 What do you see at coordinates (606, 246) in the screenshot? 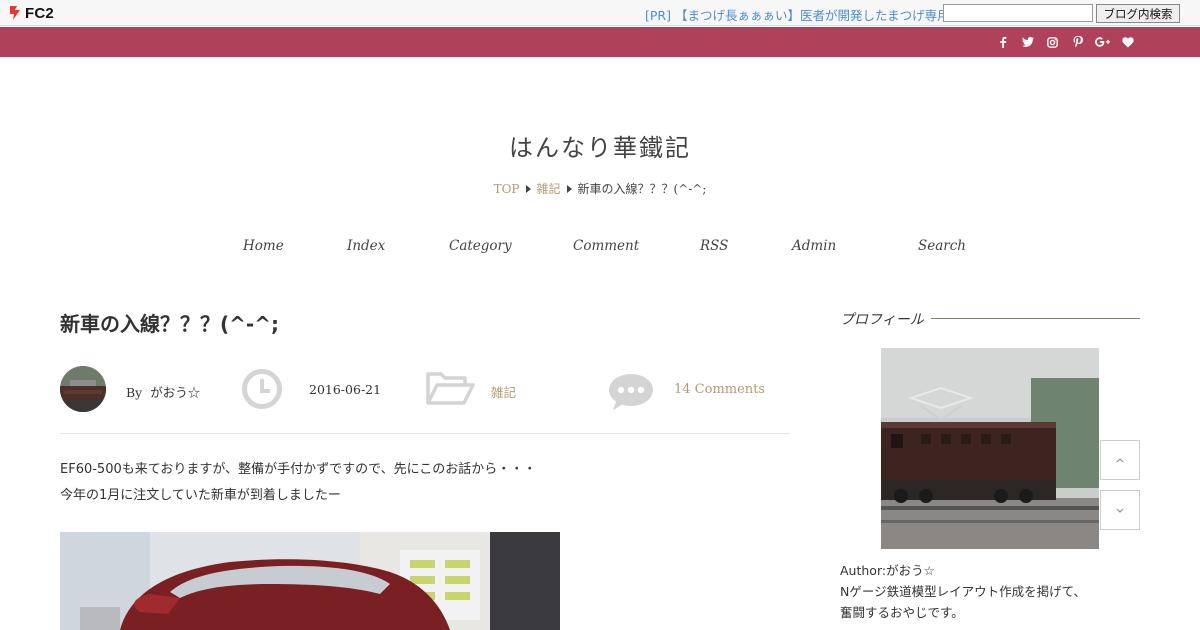
I see `nav-comment: Comment` at bounding box center [606, 246].